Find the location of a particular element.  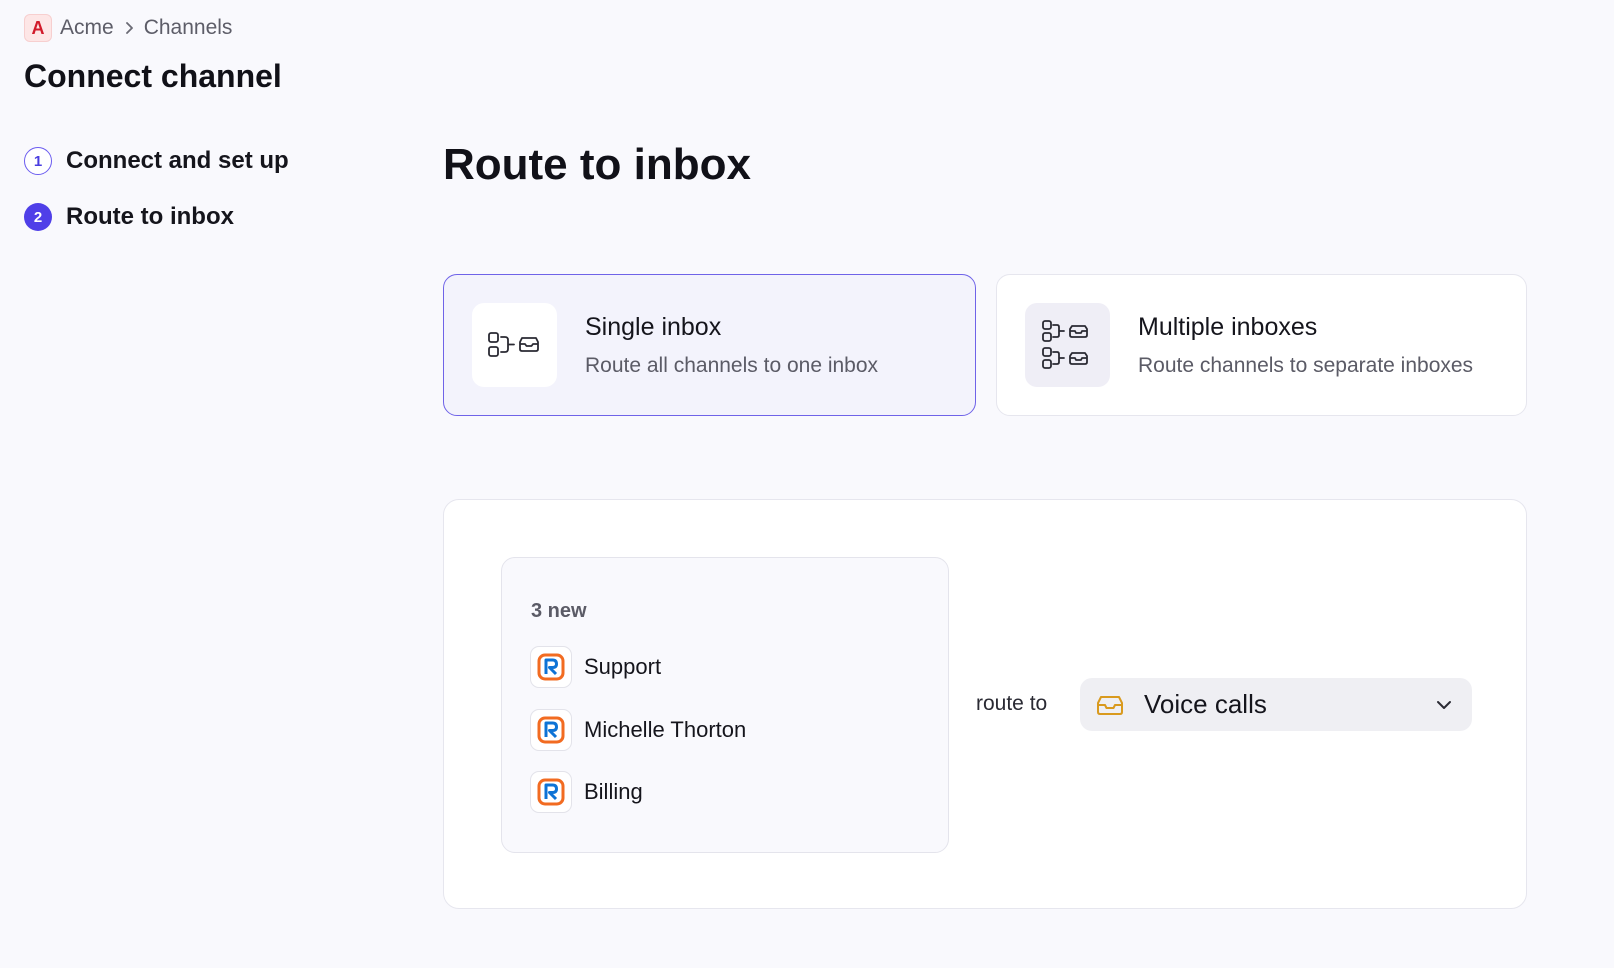

breadcrumb: A Acme Channels is located at coordinates (128, 28).